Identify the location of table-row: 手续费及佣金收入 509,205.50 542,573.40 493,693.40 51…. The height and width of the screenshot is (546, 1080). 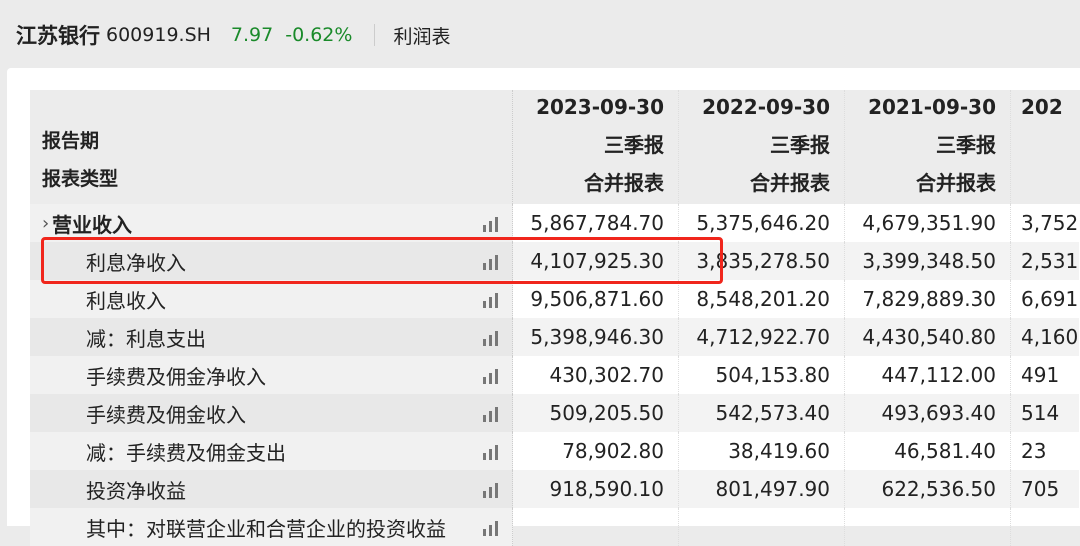
(555, 413).